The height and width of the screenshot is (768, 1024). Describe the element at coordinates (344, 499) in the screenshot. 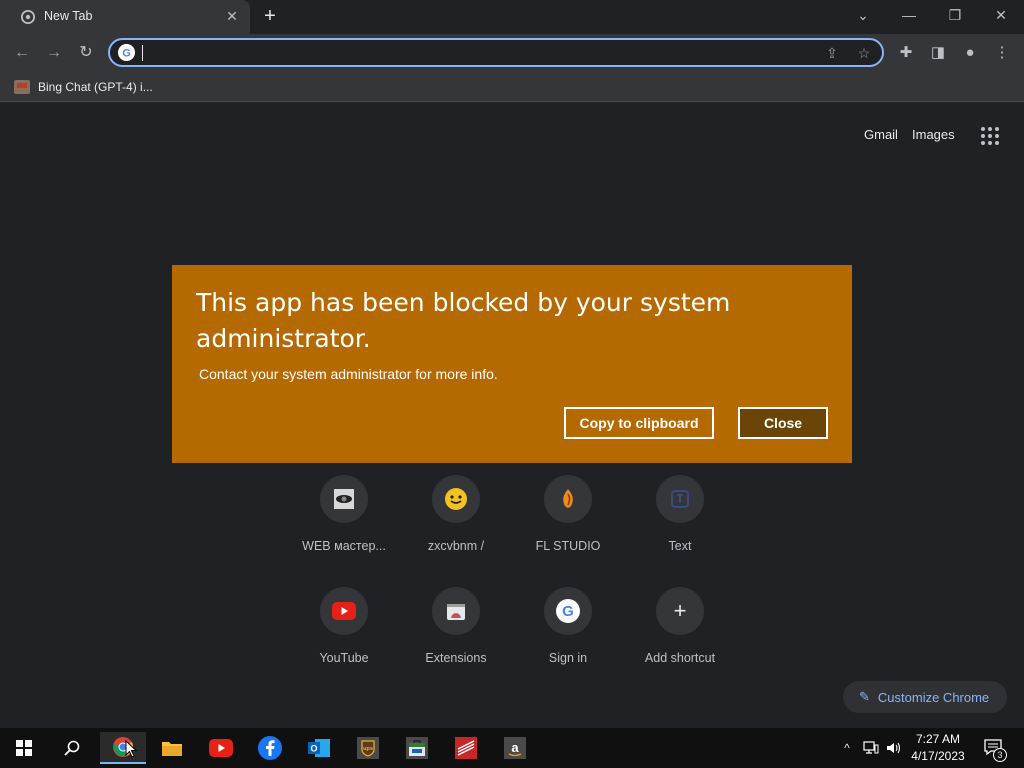

I see `eye-icon` at that location.